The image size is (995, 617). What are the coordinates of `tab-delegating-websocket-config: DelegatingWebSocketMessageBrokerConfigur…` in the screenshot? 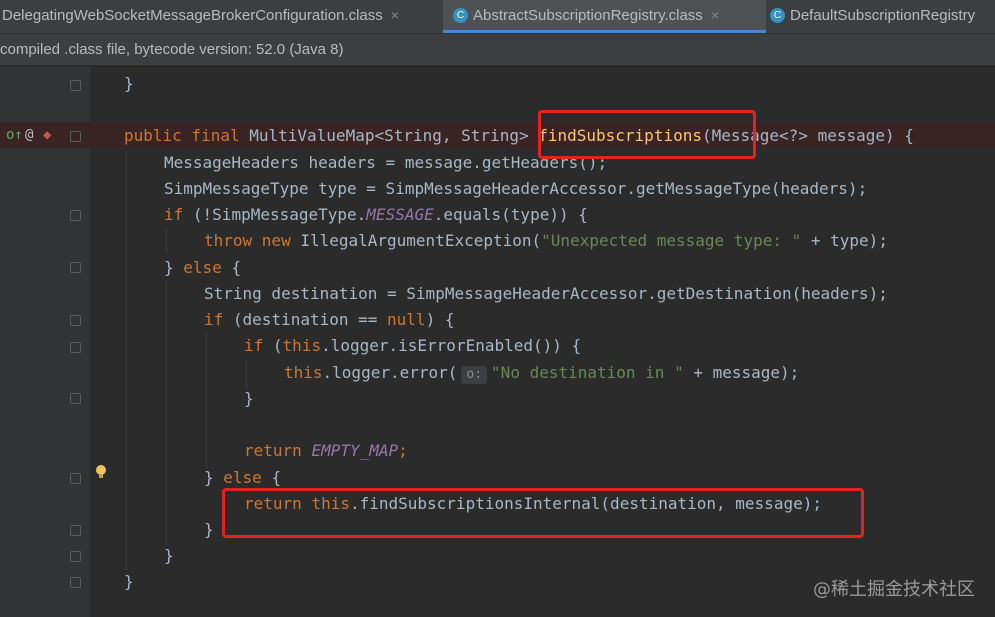 It's located at (221, 16).